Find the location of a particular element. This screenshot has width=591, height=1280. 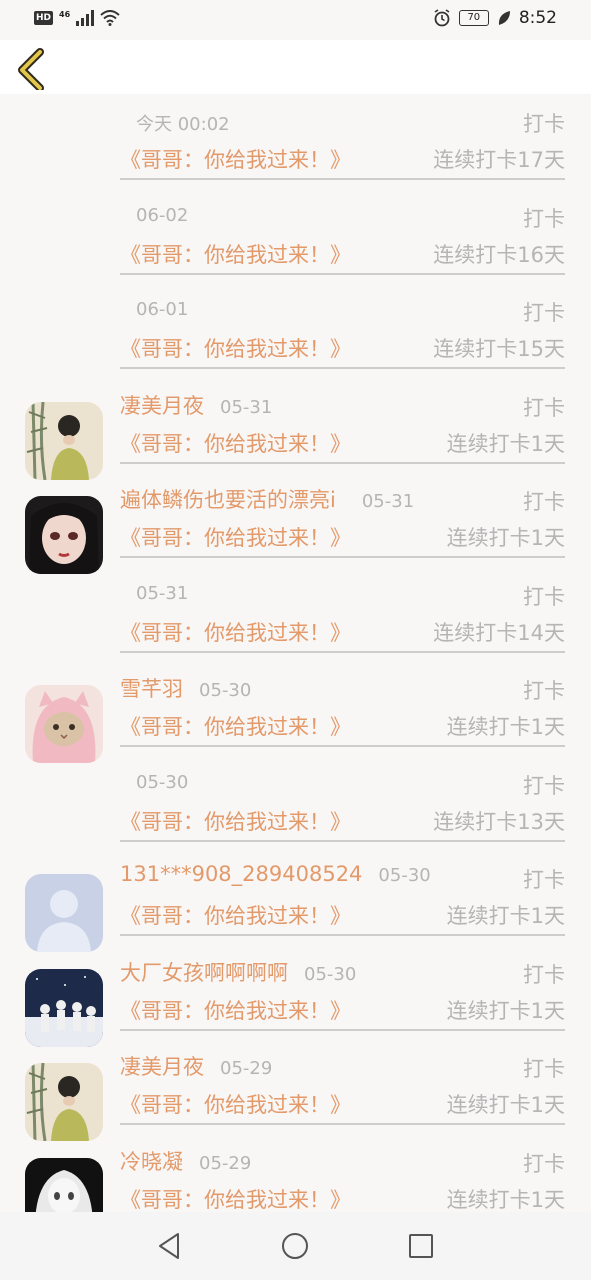

wifi-icon is located at coordinates (110, 18).